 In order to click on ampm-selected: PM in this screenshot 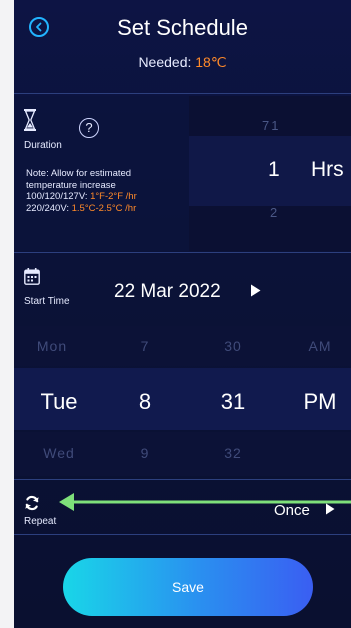, I will do `click(320, 402)`.